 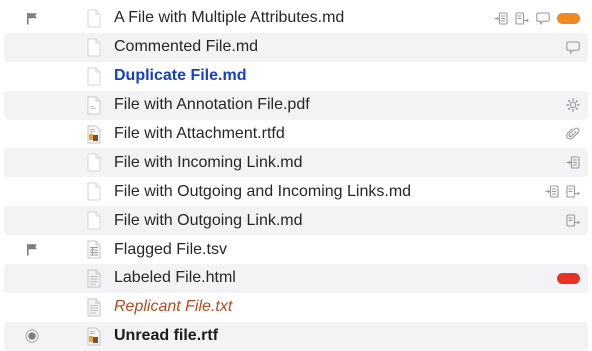 I want to click on file-name: Labeled File.html, so click(x=175, y=278).